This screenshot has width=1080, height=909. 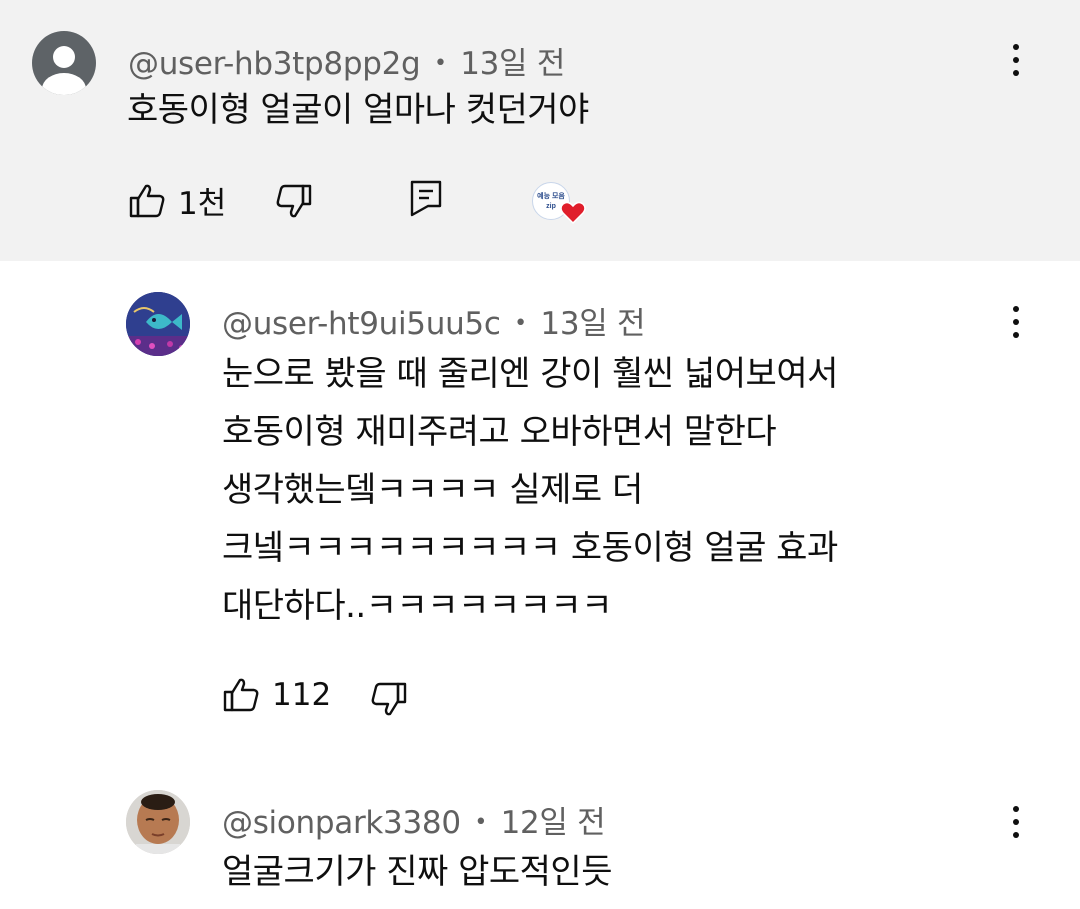 What do you see at coordinates (341, 823) in the screenshot?
I see `author-handle: @sionpark3380` at bounding box center [341, 823].